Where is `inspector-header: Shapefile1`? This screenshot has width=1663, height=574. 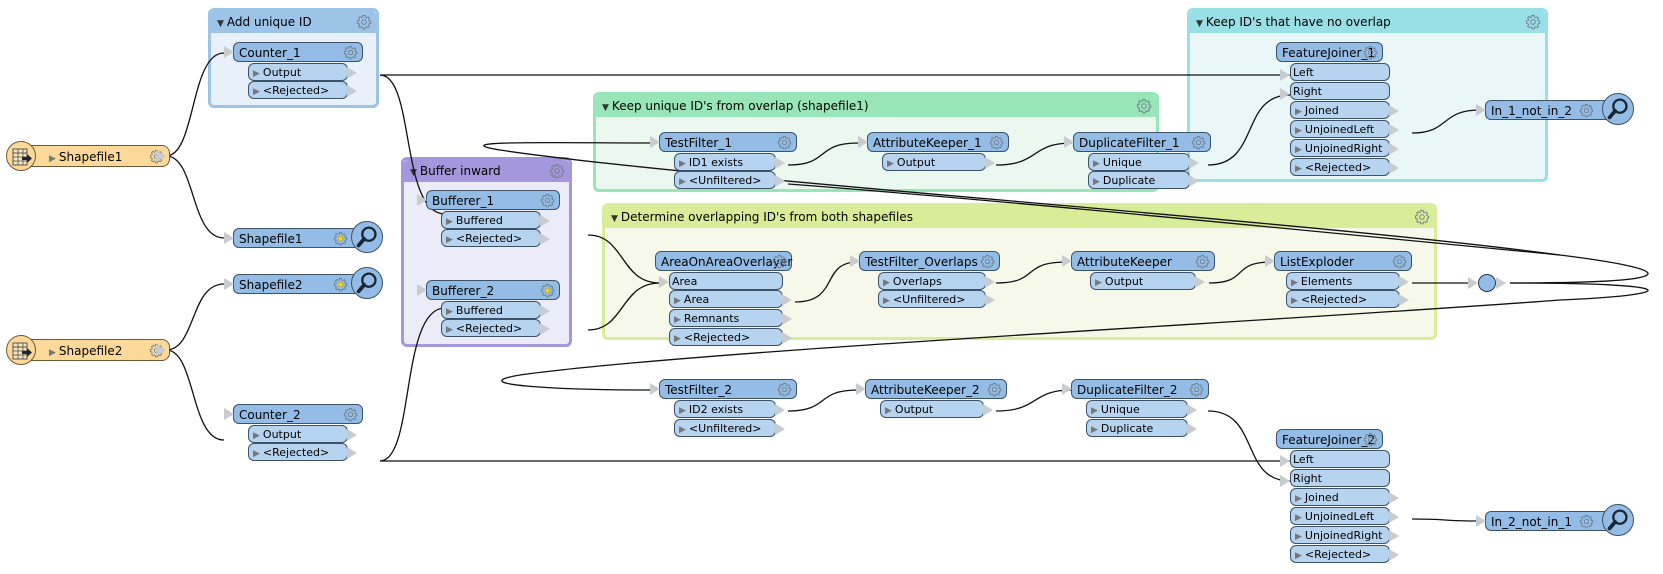 inspector-header: Shapefile1 is located at coordinates (298, 238).